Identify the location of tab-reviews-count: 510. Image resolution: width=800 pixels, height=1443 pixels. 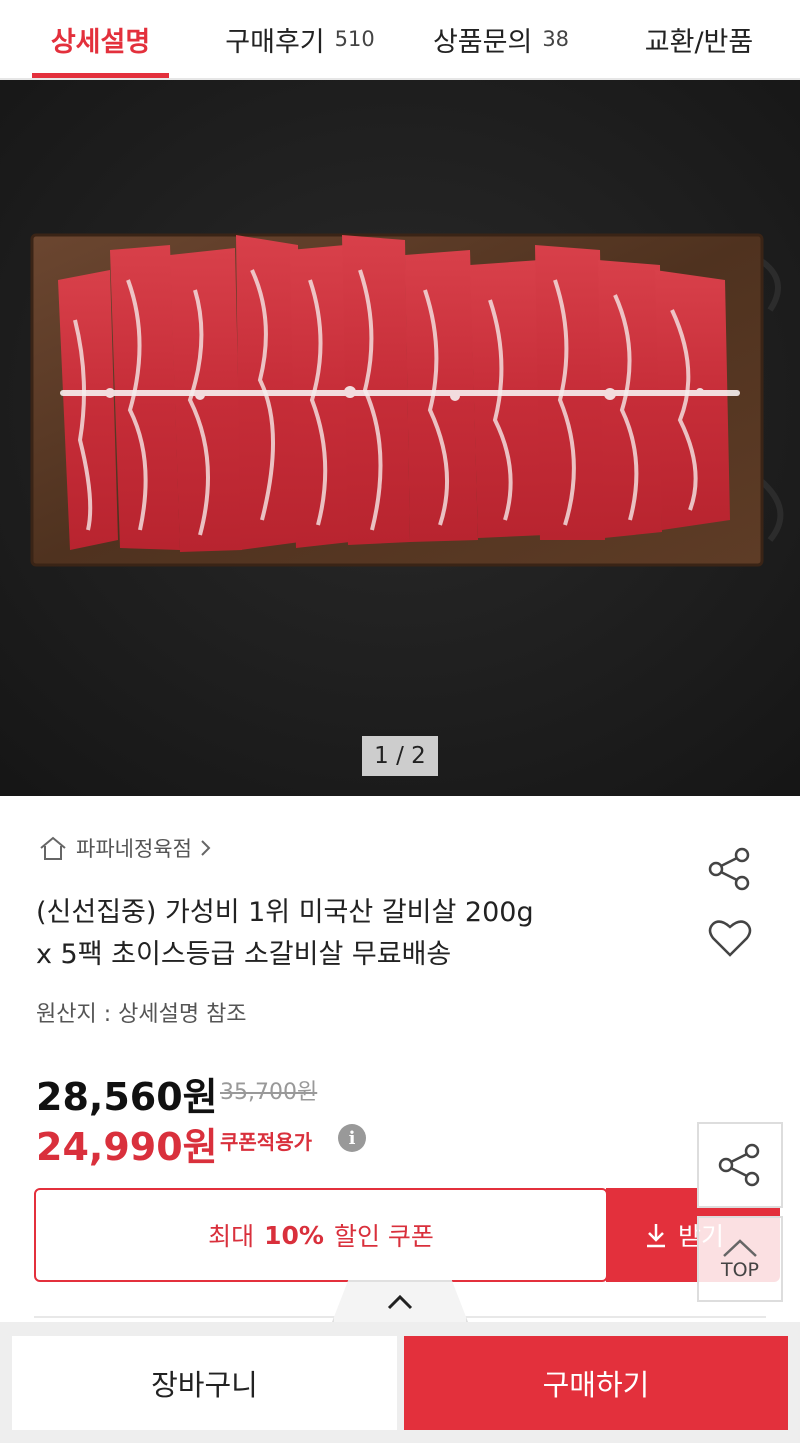
(354, 39).